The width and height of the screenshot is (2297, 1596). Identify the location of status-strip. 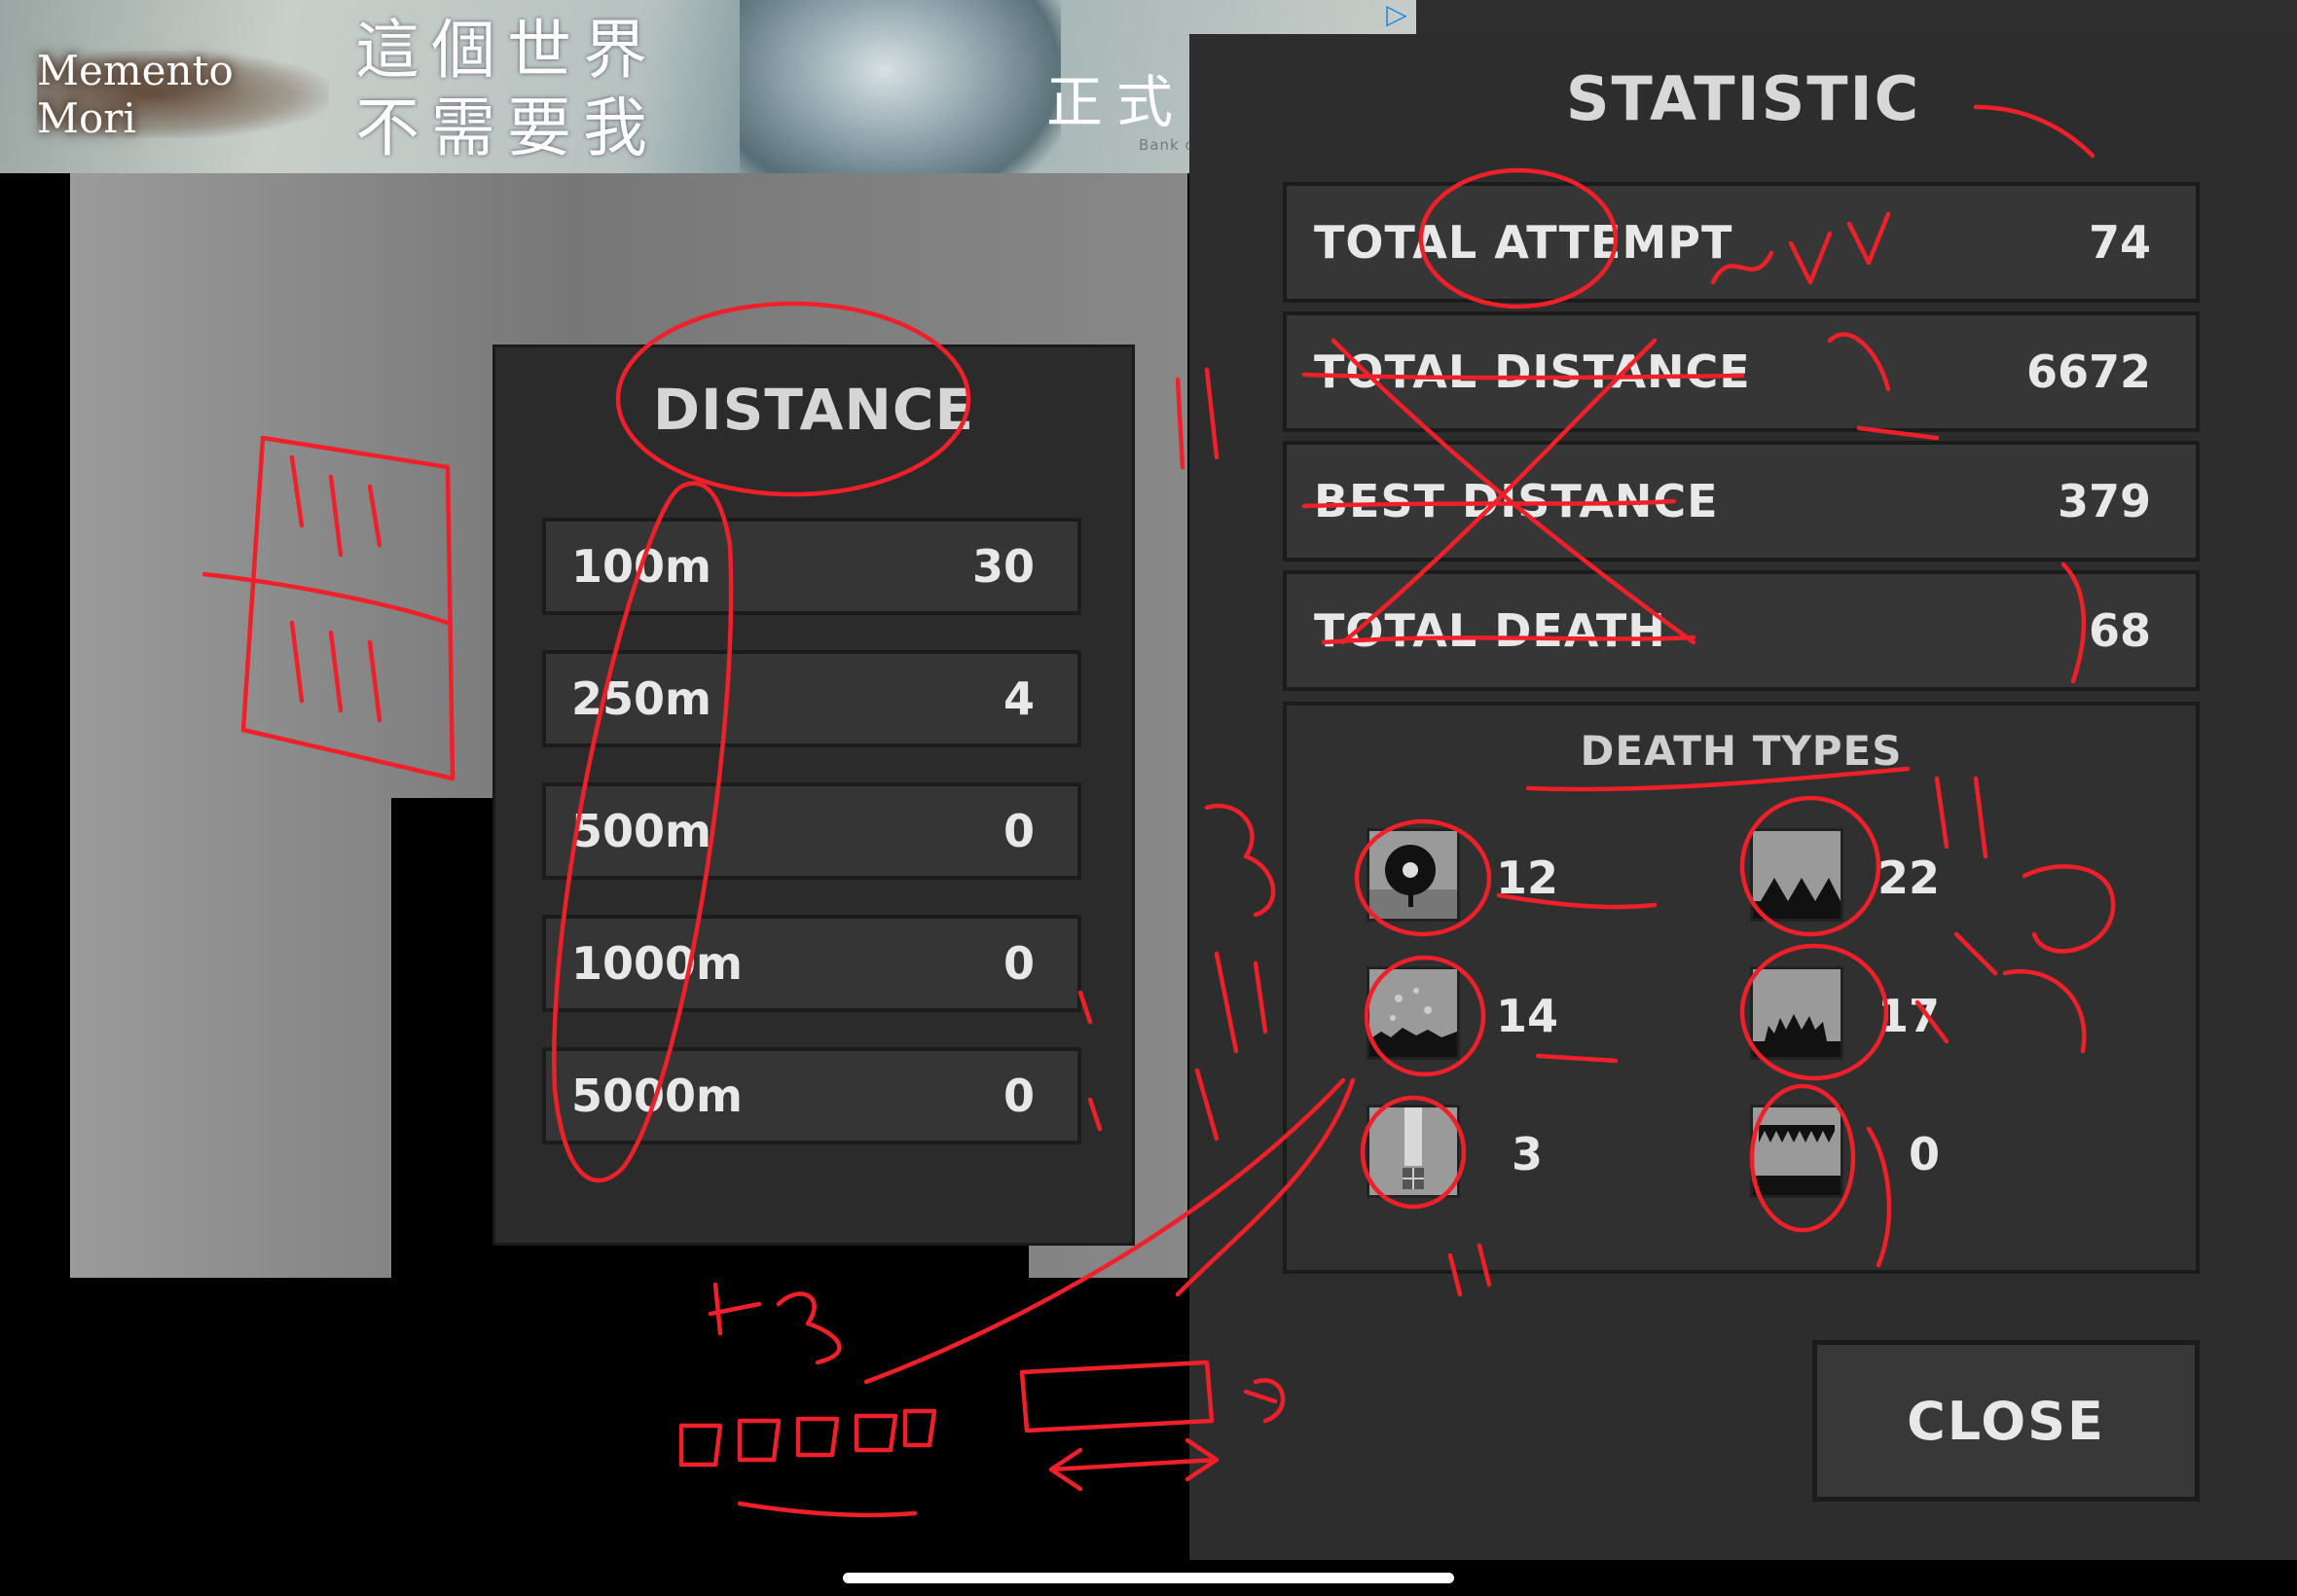
(1856, 17).